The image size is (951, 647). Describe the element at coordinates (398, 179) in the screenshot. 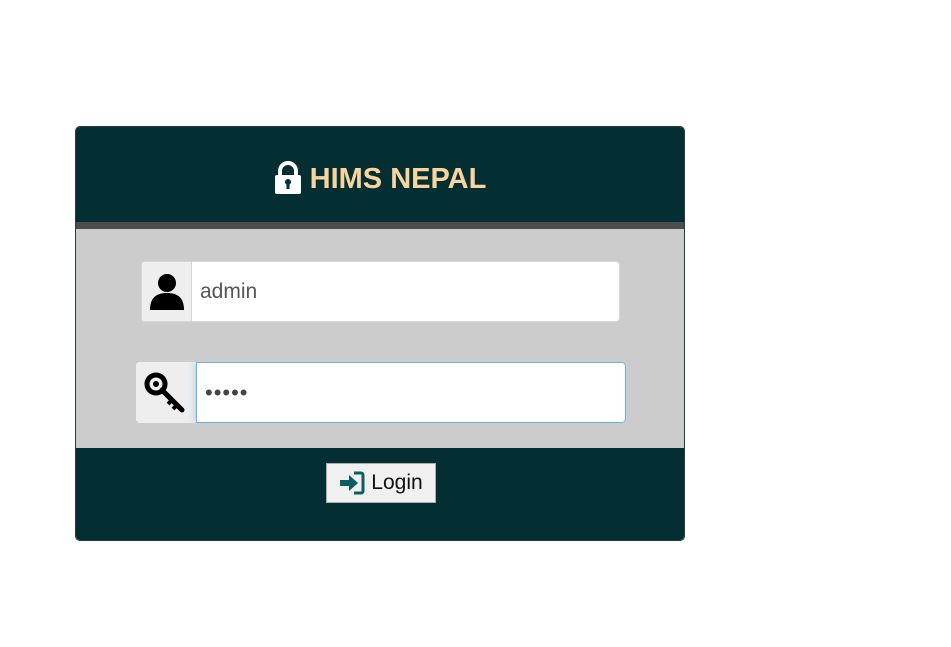

I see `app-title: HIMS NEPAL` at that location.